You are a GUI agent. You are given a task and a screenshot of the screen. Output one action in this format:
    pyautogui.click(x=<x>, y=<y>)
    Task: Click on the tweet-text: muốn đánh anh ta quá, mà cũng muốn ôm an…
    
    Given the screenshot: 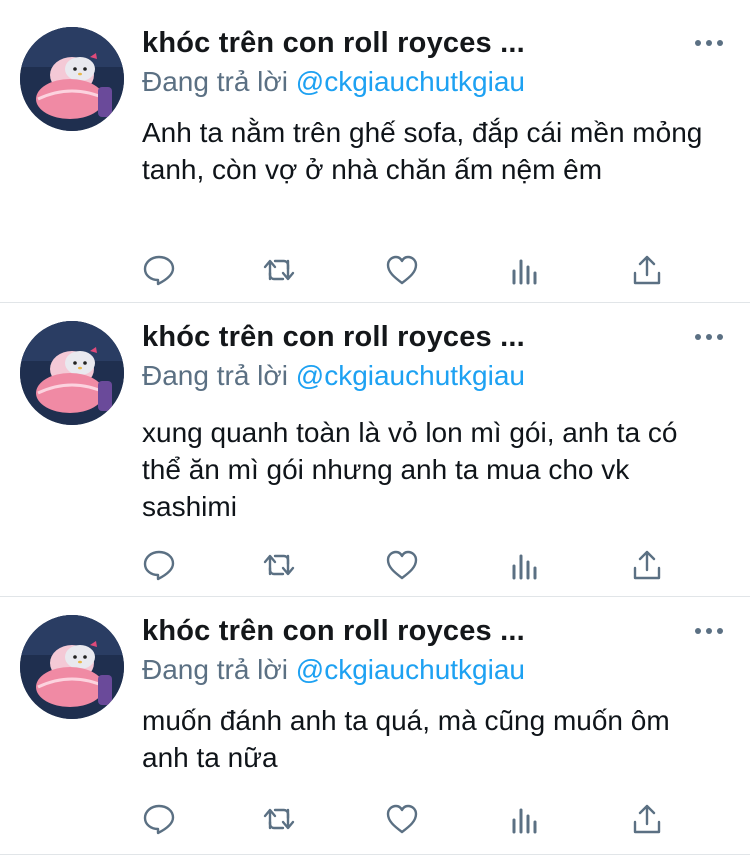 What is the action you would take?
    pyautogui.click(x=406, y=739)
    